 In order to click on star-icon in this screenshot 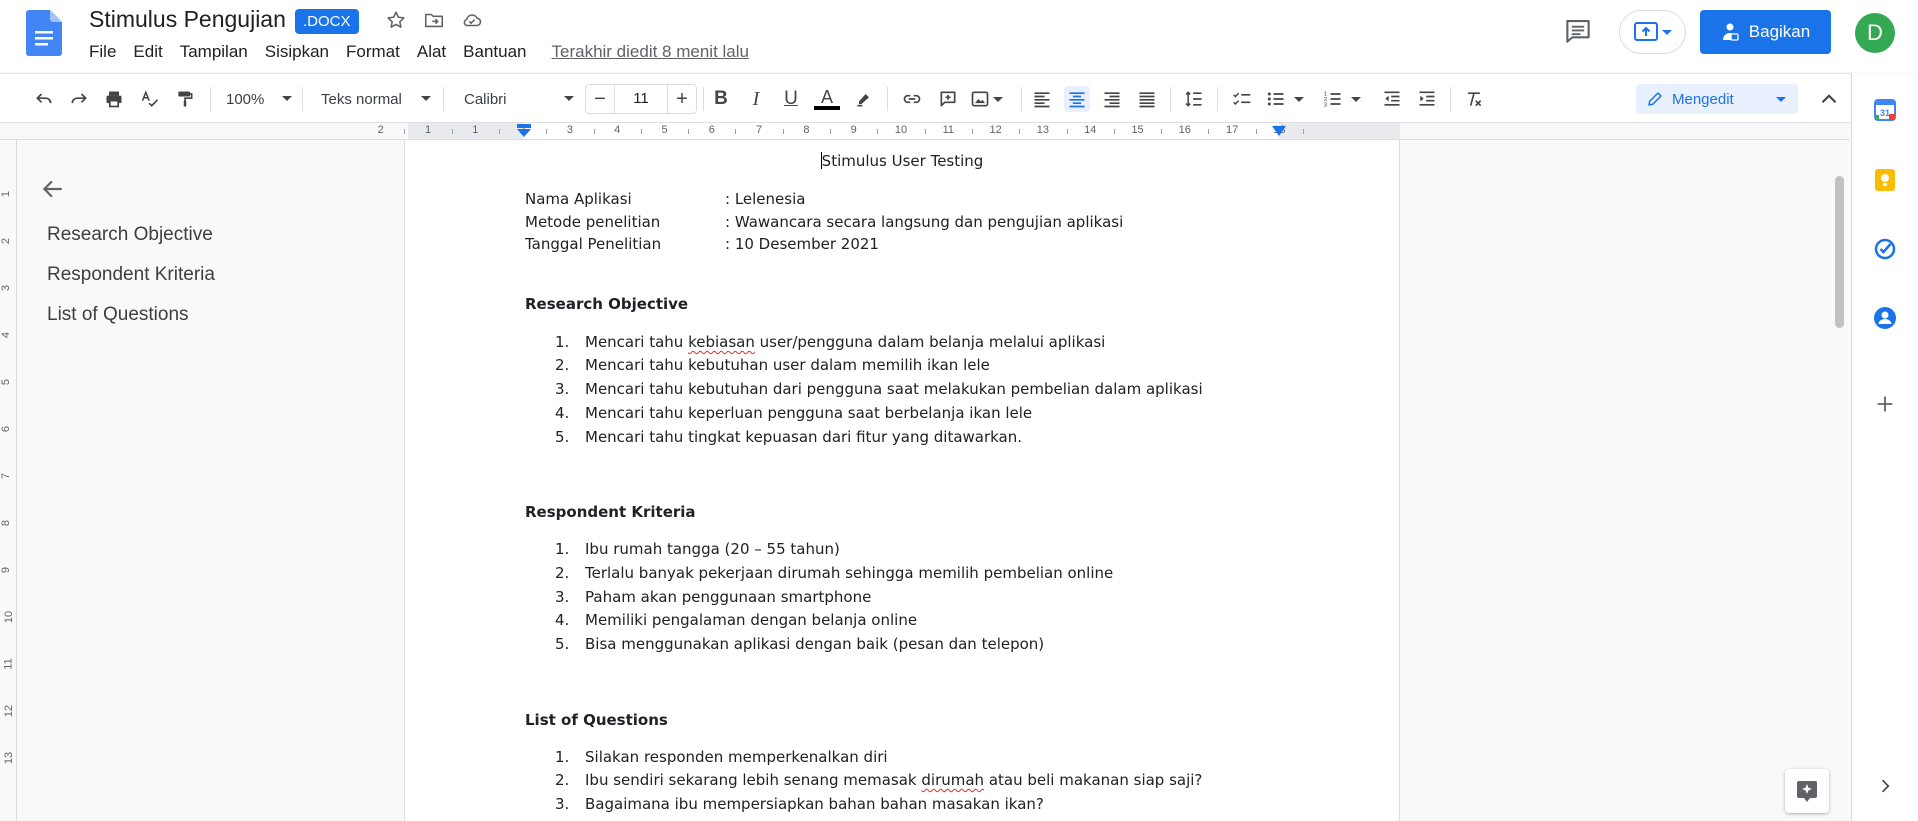, I will do `click(396, 20)`.